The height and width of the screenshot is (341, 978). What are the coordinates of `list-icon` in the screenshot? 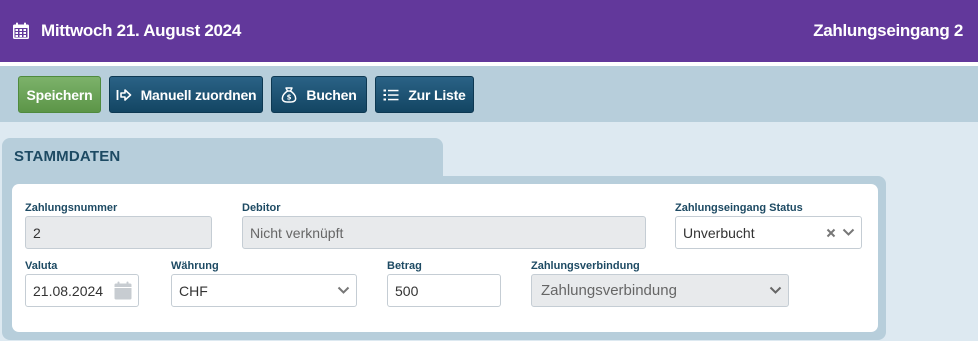 It's located at (391, 95).